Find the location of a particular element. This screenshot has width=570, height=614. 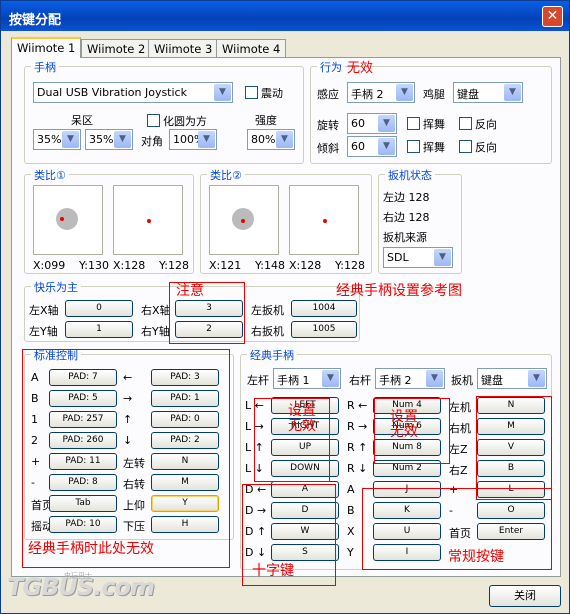

left-x-button: 0 is located at coordinates (99, 308).